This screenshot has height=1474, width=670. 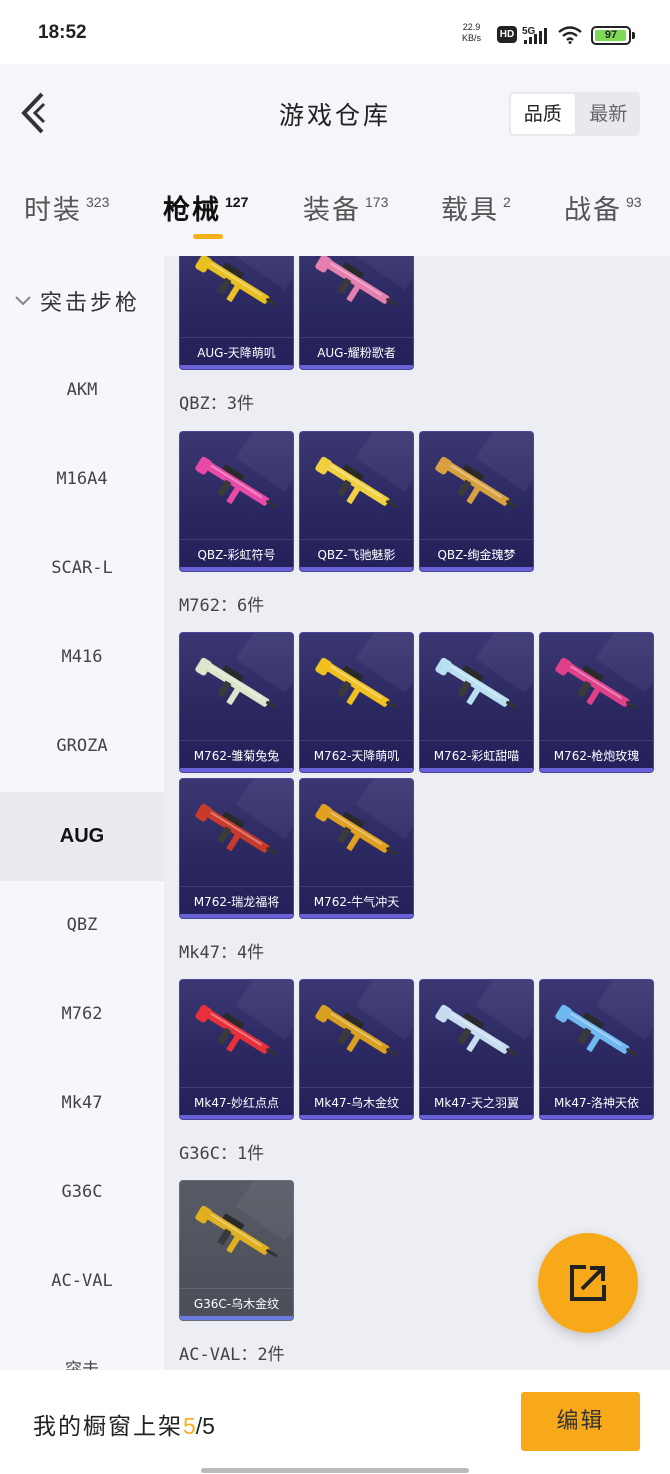 I want to click on sidebar-item-ac-val: AC-VAL, so click(x=82, y=1281).